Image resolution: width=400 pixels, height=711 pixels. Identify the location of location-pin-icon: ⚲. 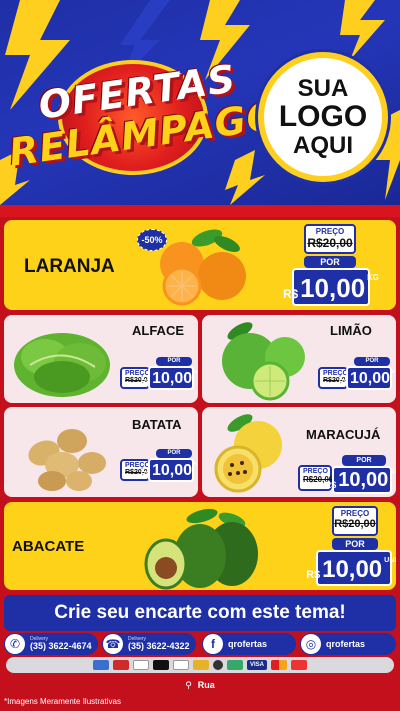
(188, 684).